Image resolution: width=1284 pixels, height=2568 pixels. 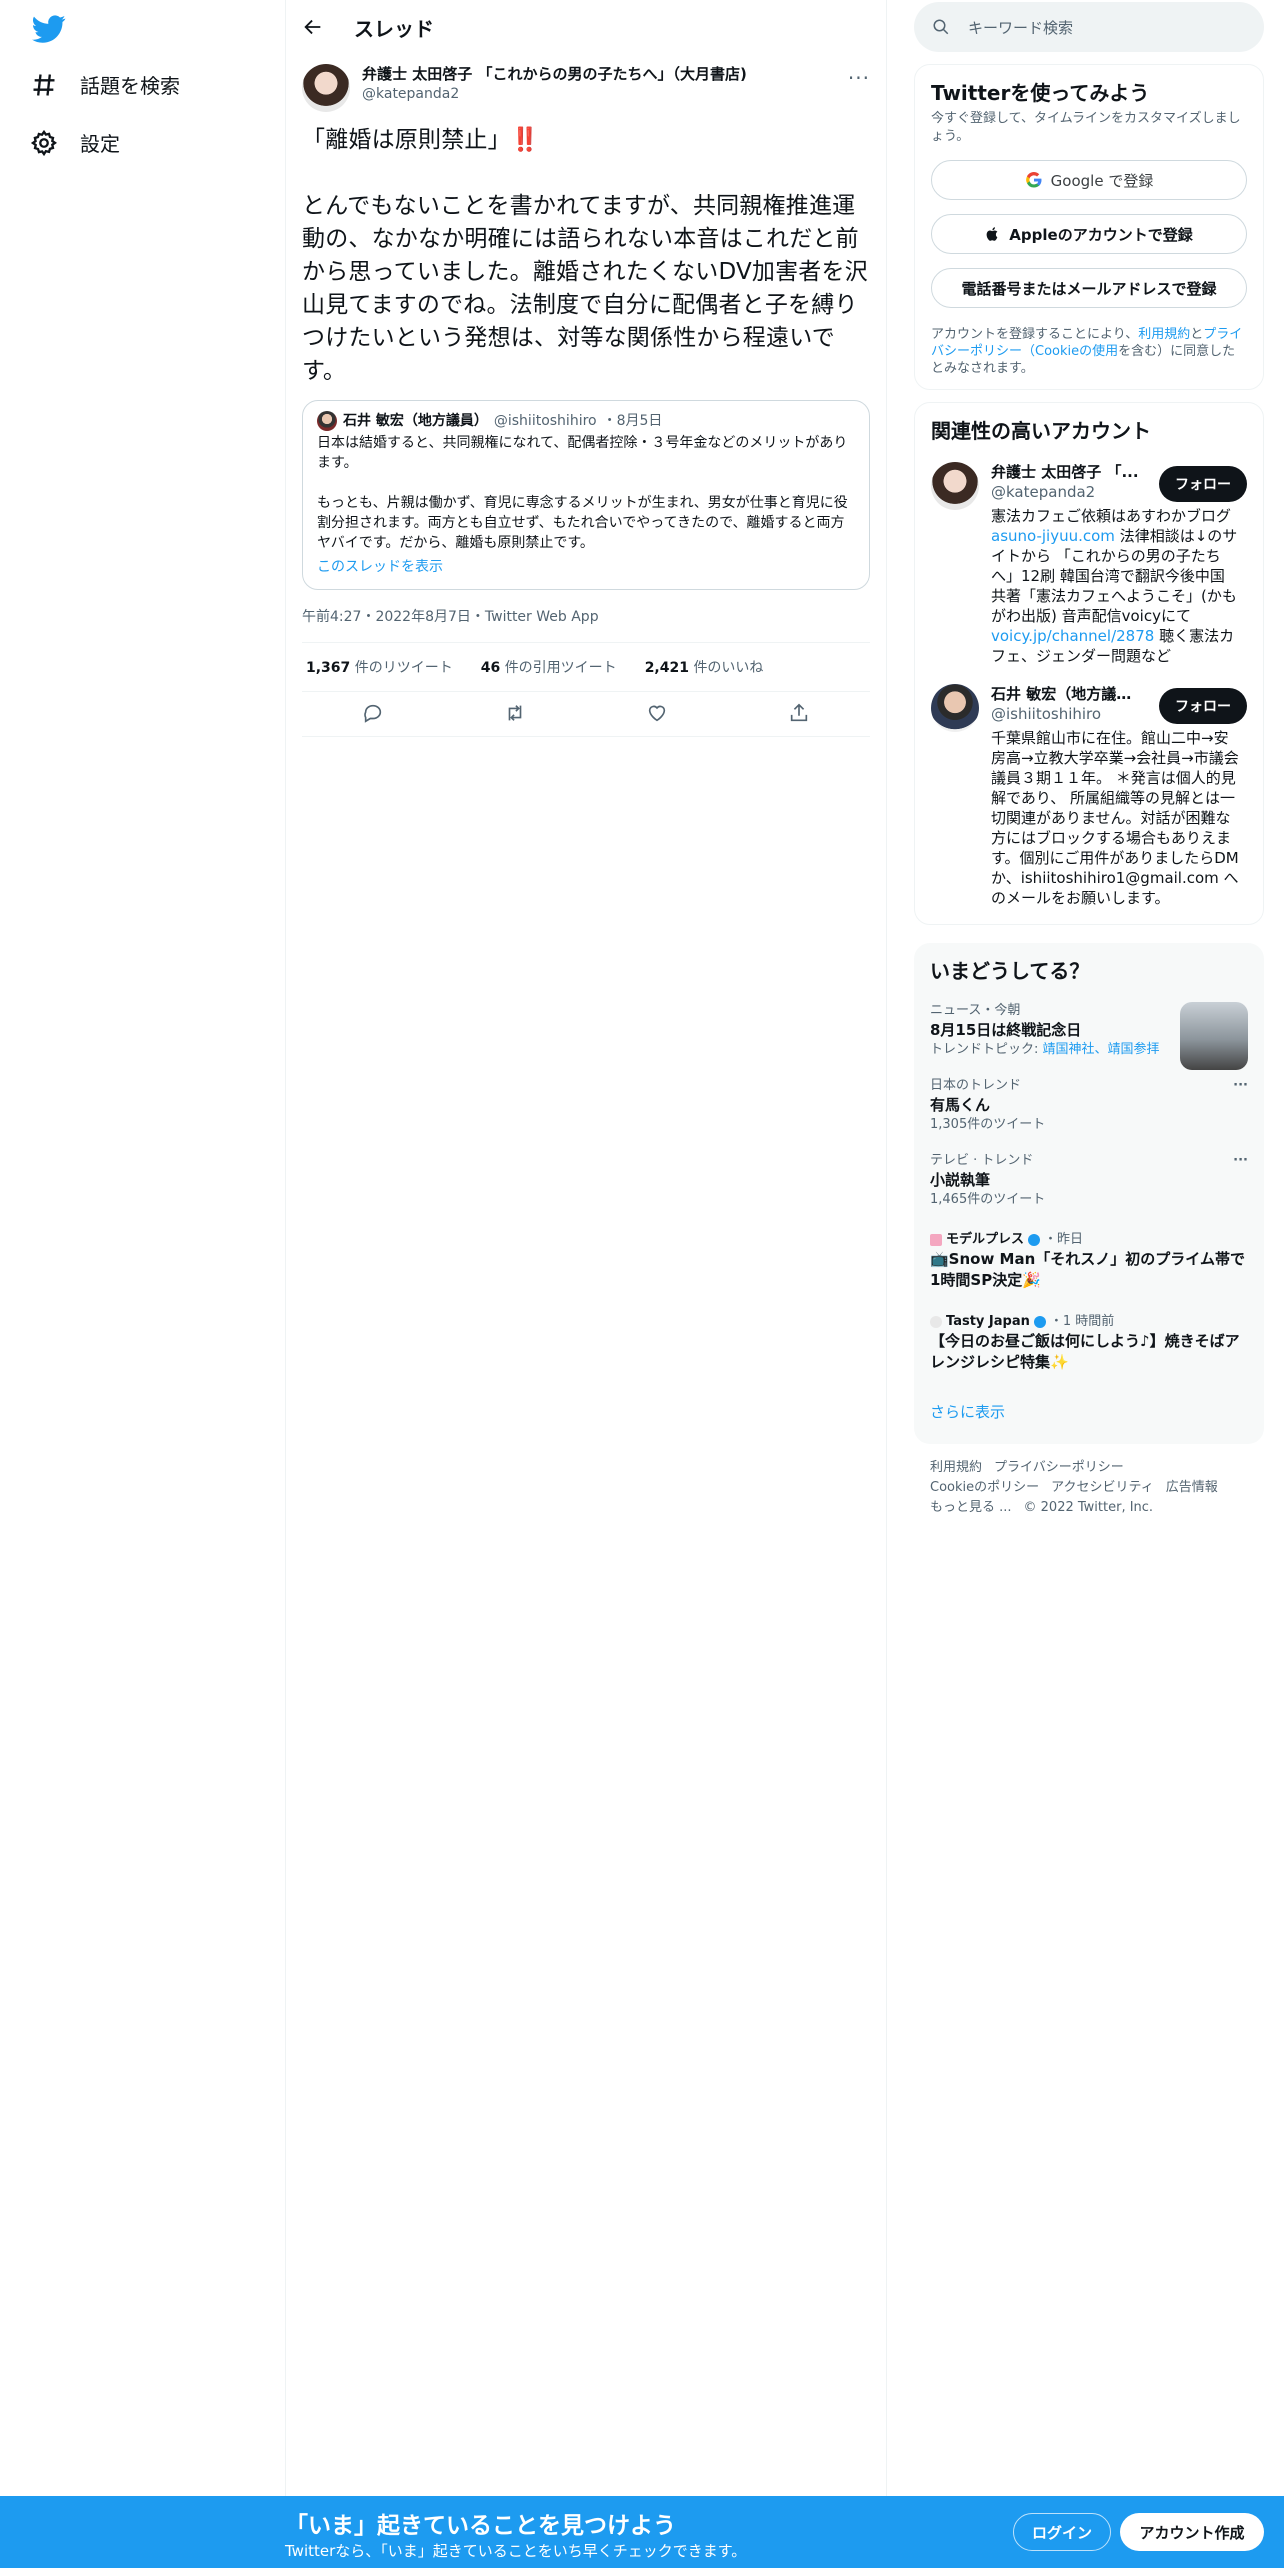 What do you see at coordinates (1192, 1487) in the screenshot?
I see `footer-link: 広告情報` at bounding box center [1192, 1487].